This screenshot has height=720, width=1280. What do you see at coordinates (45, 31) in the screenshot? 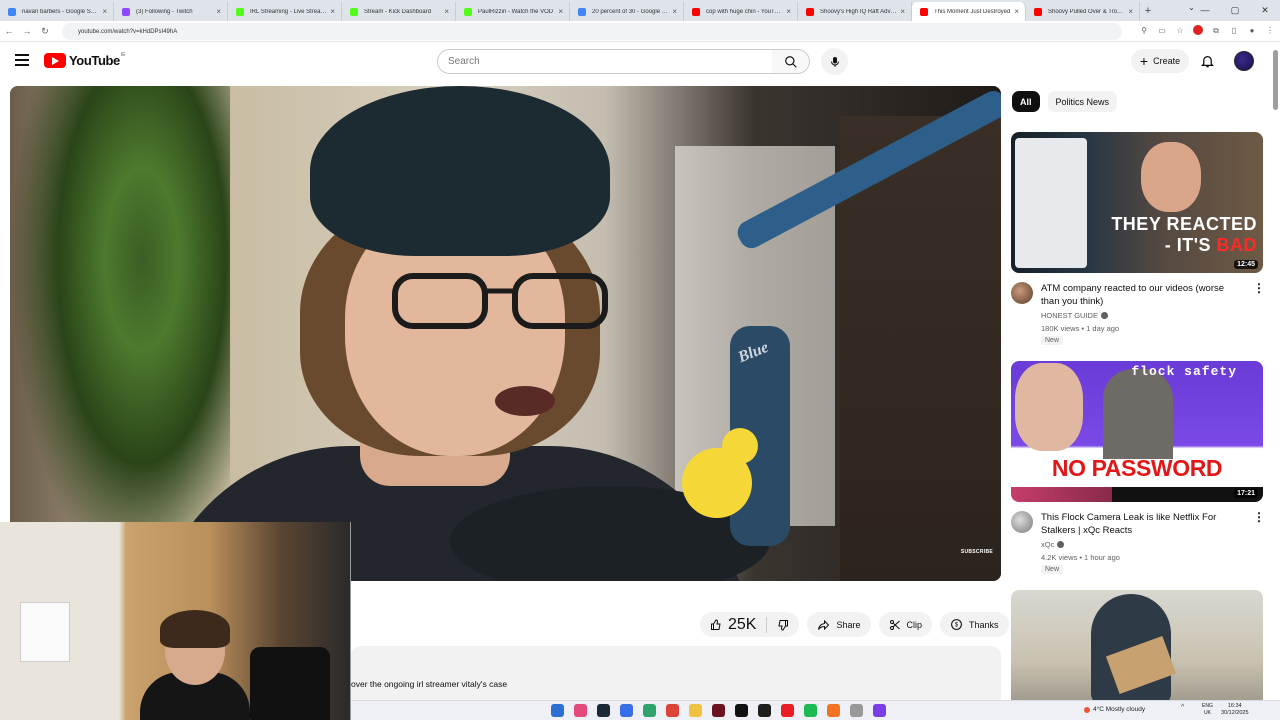
I see `reload-icon: ↻` at bounding box center [45, 31].